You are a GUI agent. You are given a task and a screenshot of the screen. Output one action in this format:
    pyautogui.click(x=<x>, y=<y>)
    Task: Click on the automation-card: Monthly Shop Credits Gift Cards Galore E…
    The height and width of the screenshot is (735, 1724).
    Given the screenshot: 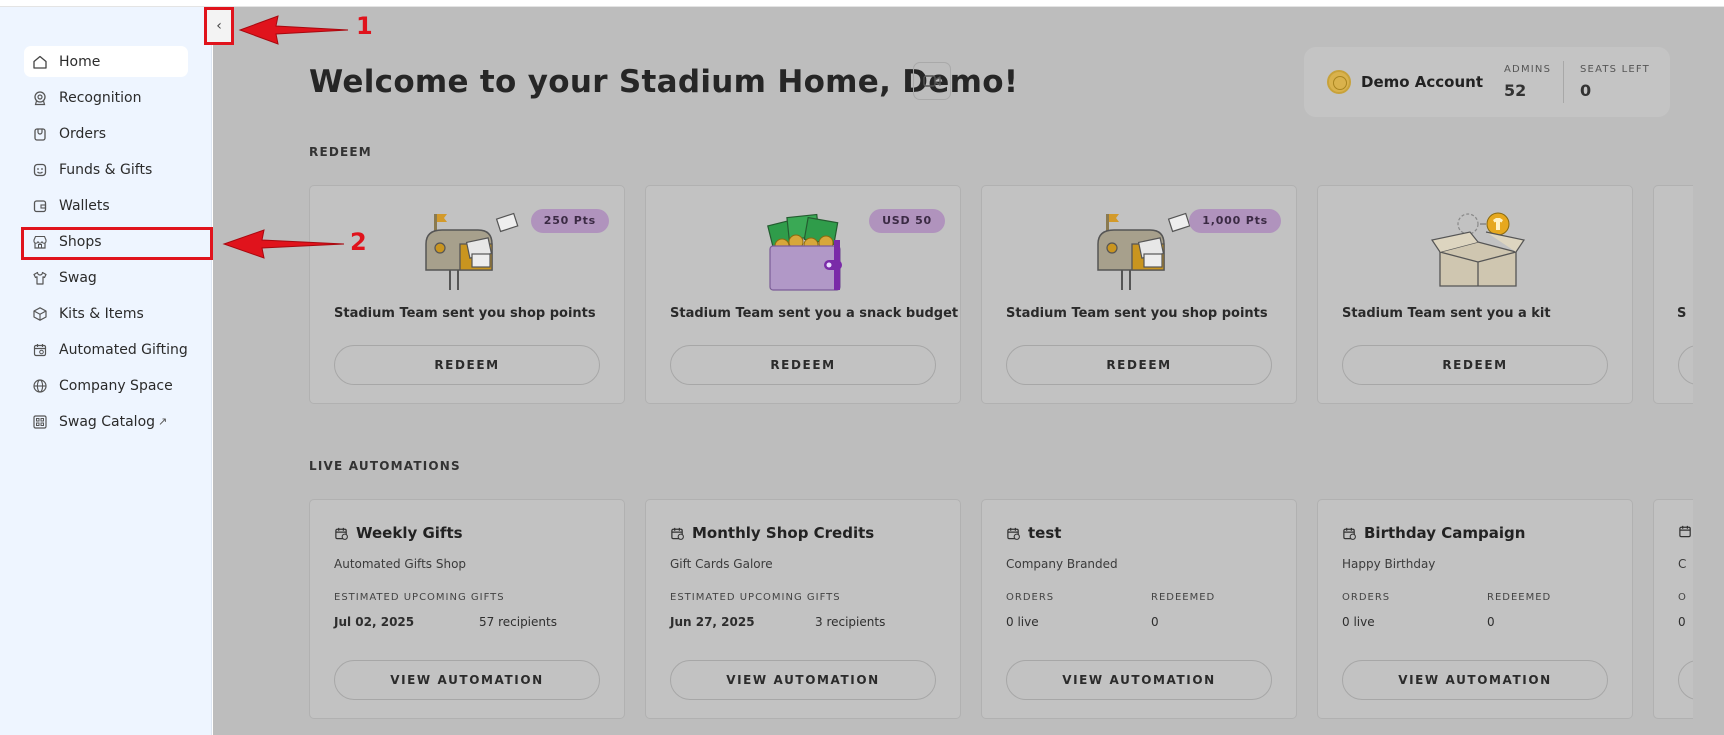 What is the action you would take?
    pyautogui.click(x=803, y=609)
    